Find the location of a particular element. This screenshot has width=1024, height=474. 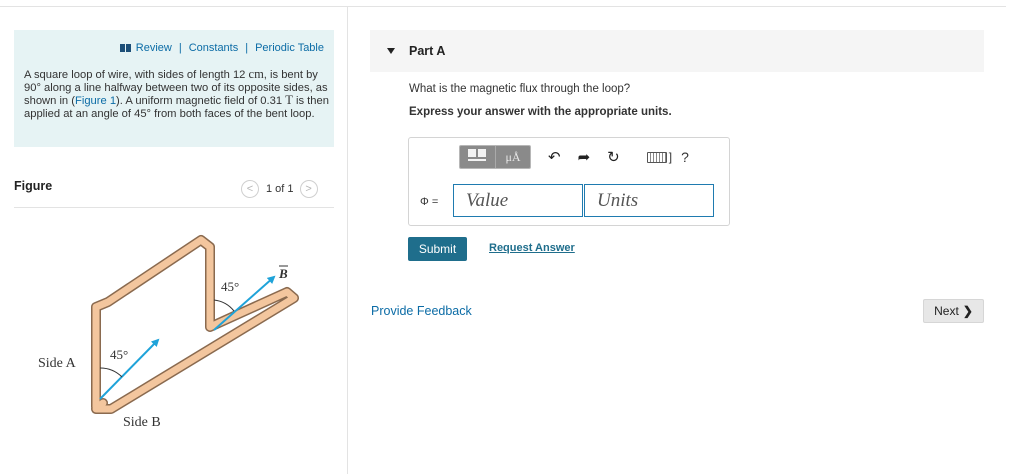

bent-loop-diagram: 45° 45° B Side A Side B is located at coordinates (168, 332).